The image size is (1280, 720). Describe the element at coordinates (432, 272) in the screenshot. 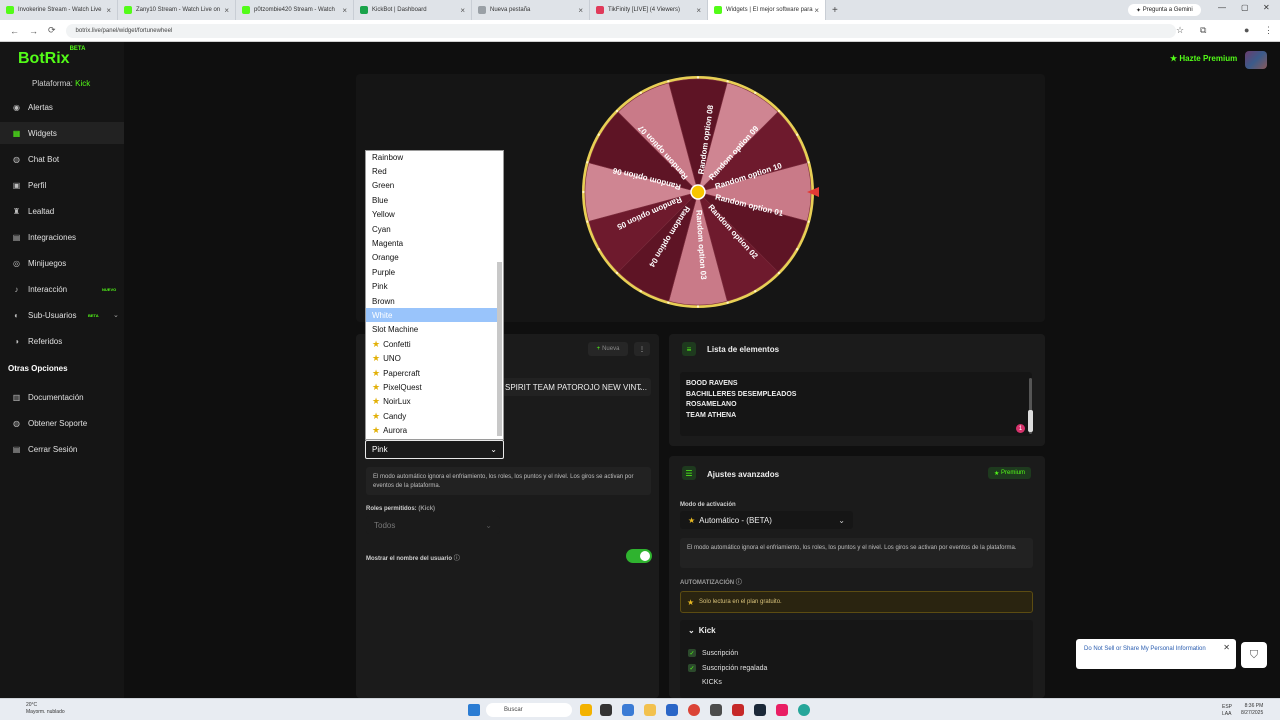

I see `dropdown-option: Purple` at that location.